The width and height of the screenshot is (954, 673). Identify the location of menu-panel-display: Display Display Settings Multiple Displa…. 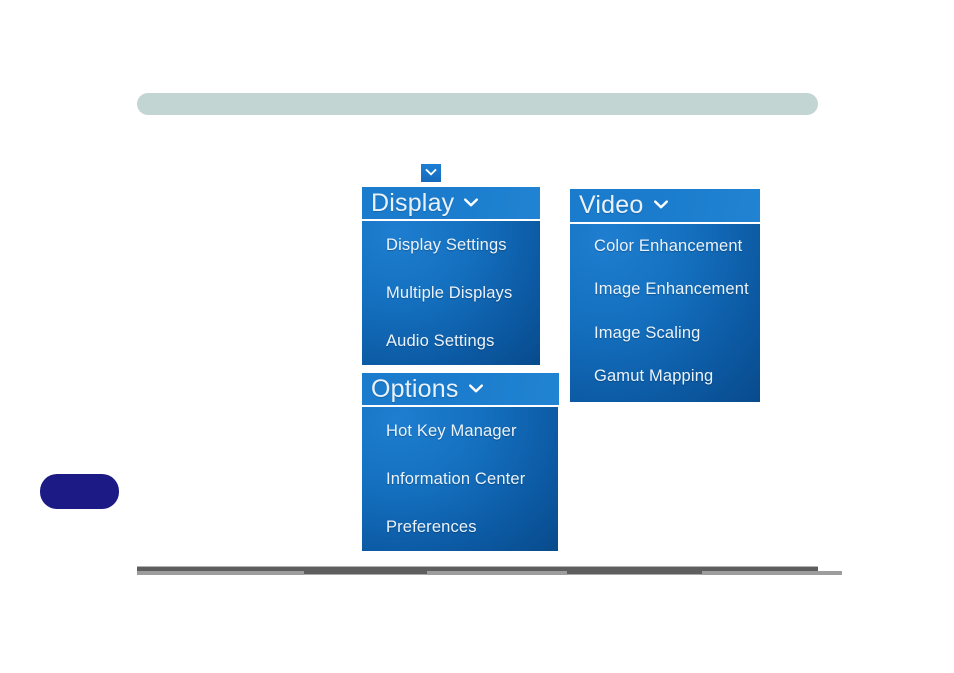
(451, 276).